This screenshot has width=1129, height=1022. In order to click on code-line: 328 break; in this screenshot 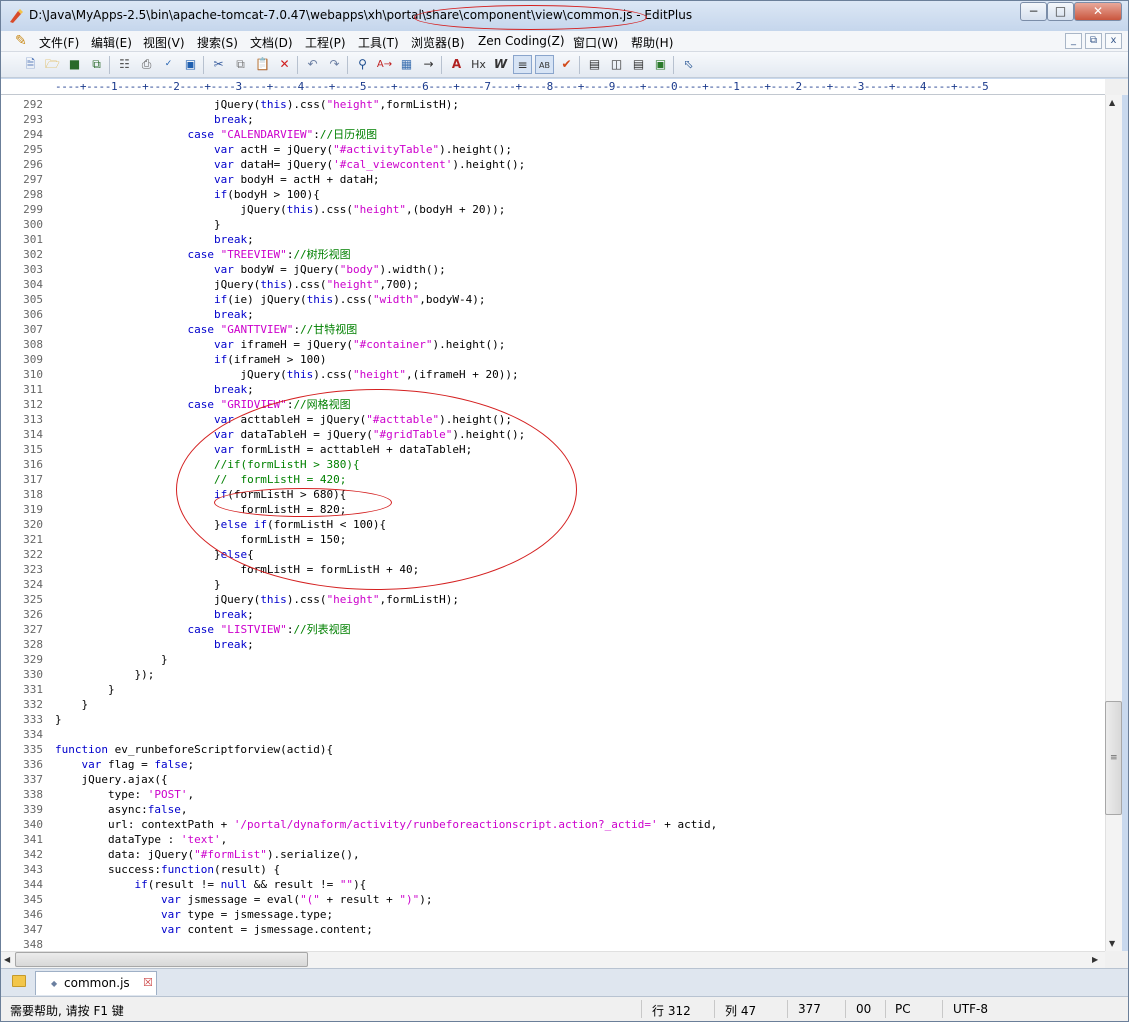, I will do `click(553, 644)`.